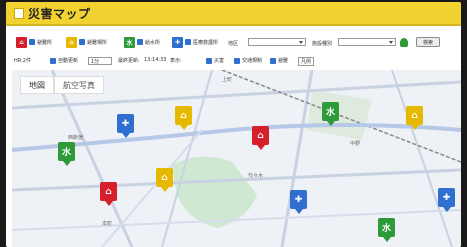 This screenshot has width=467, height=247. I want to click on app-logo-icon, so click(19, 13).